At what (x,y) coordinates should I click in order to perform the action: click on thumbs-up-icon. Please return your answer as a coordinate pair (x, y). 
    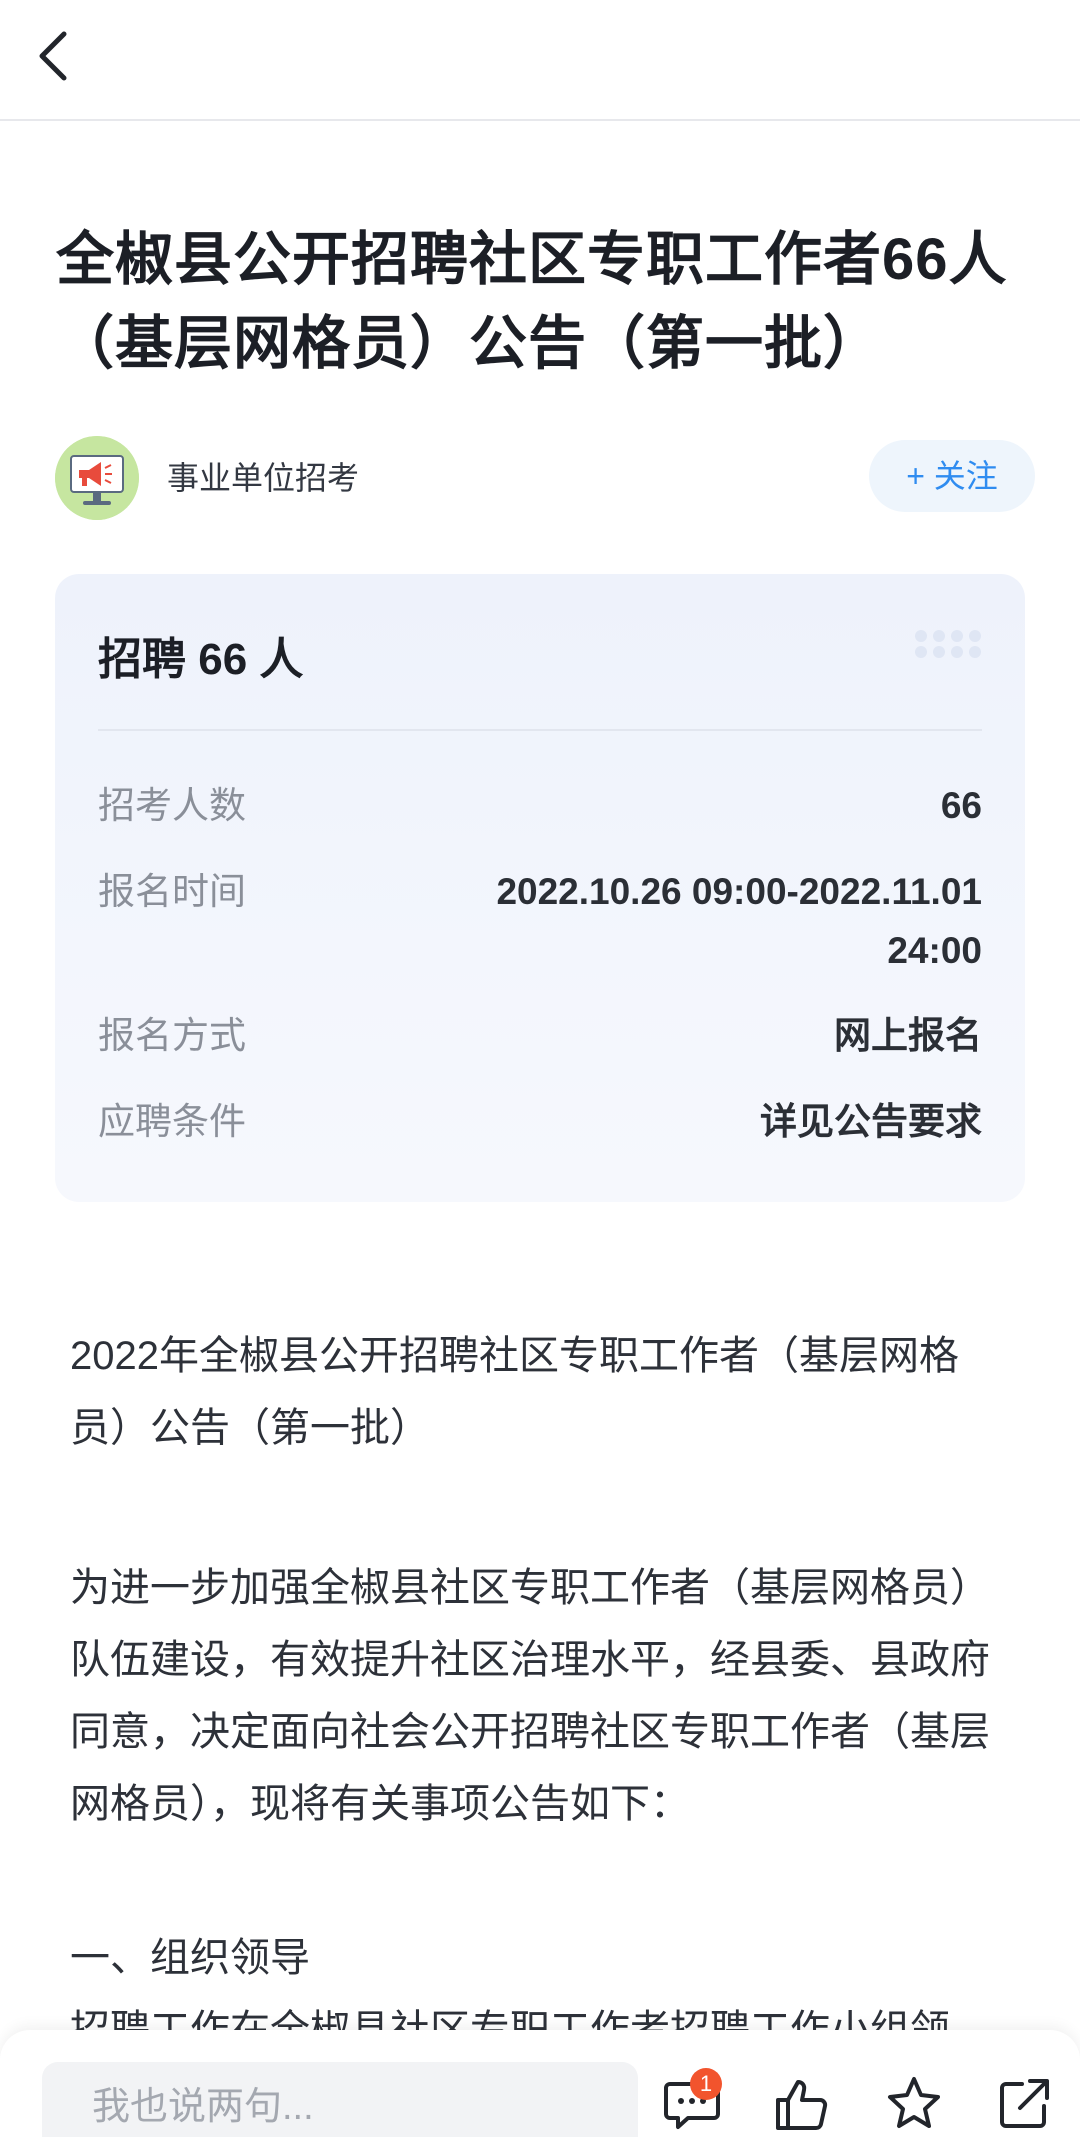
    Looking at the image, I should click on (802, 2105).